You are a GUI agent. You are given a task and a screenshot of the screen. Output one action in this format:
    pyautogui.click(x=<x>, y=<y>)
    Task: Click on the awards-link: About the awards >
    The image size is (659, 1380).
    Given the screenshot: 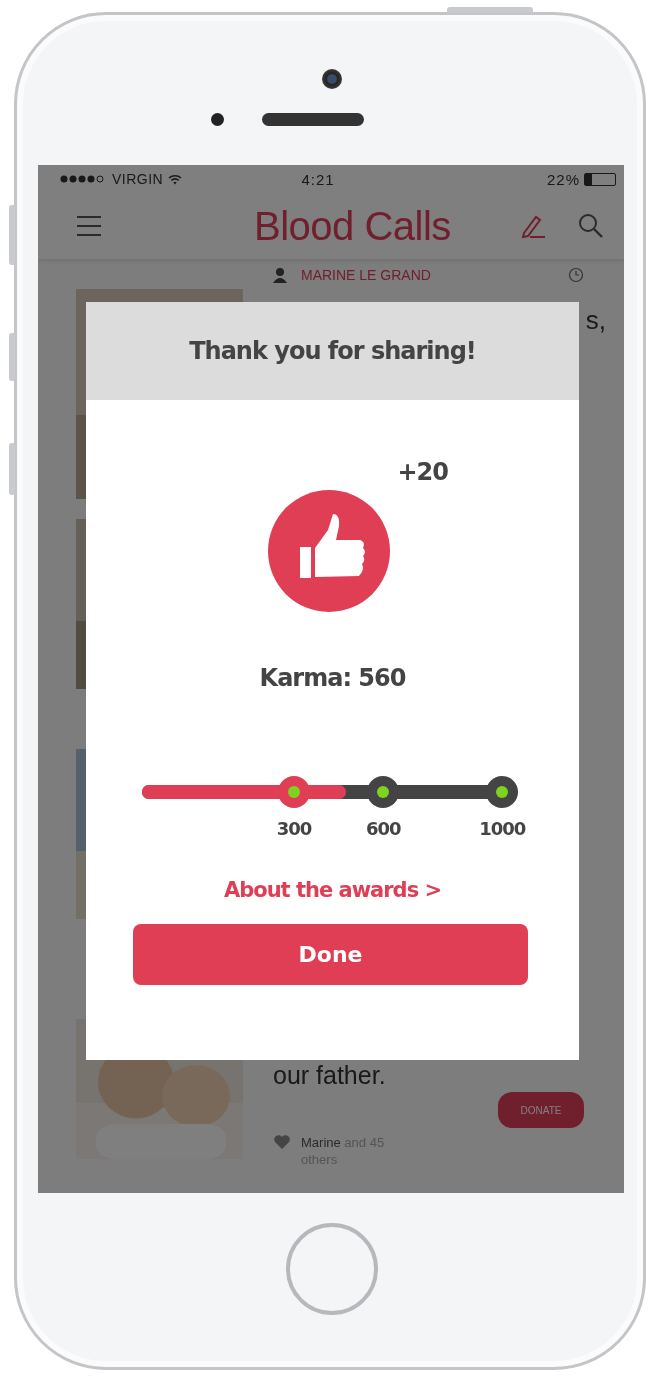 What is the action you would take?
    pyautogui.click(x=332, y=890)
    